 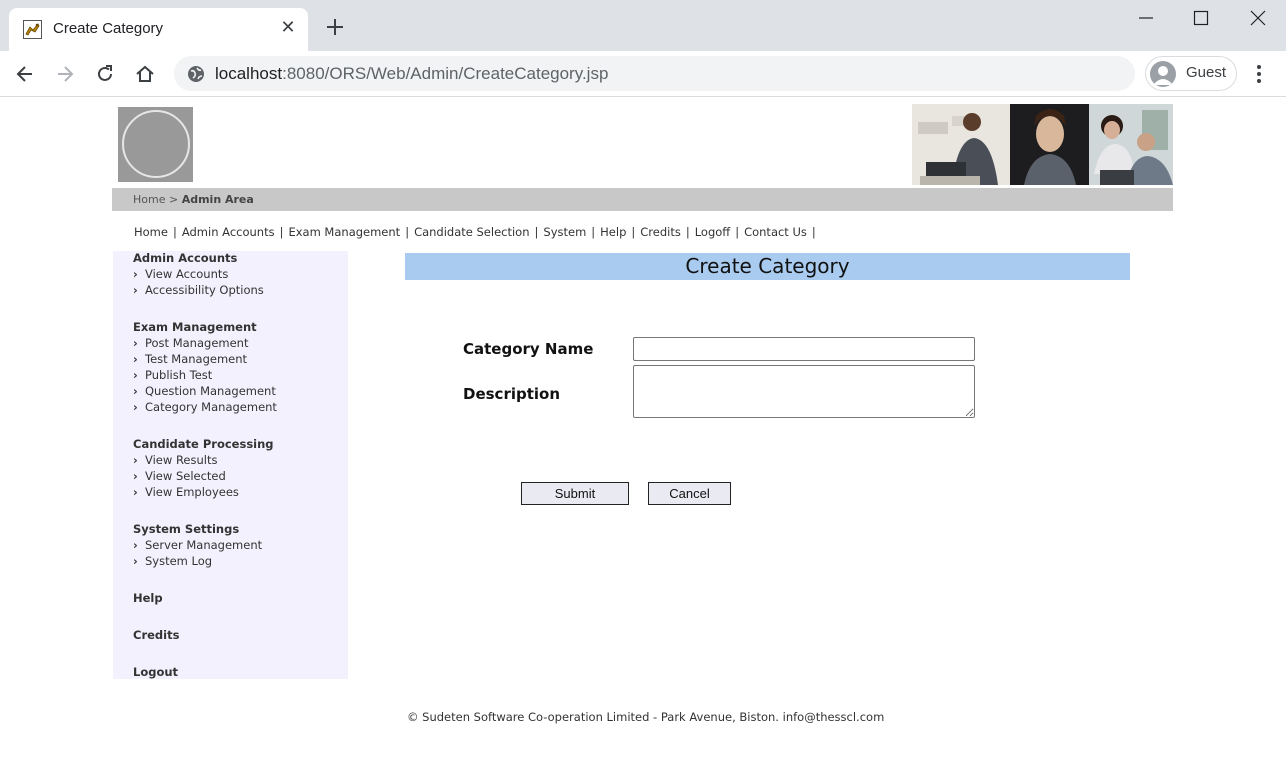 I want to click on sidebar-item-help: Help, so click(x=148, y=598).